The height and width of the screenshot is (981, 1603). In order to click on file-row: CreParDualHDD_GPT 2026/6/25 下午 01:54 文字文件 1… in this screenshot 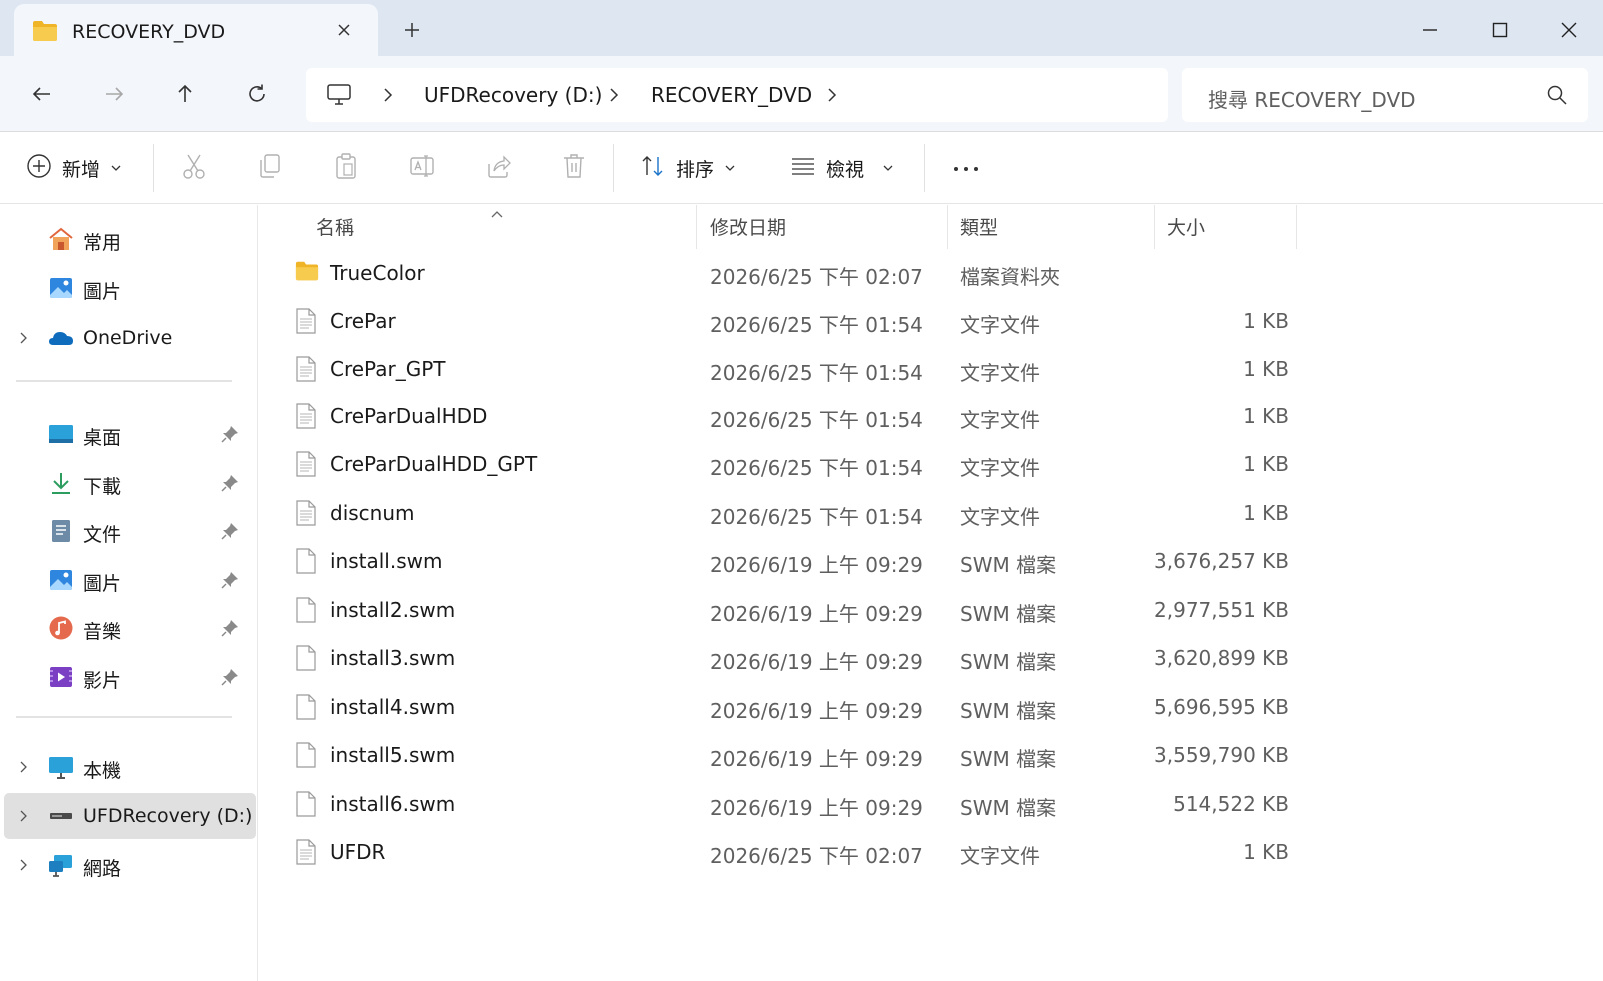, I will do `click(931, 464)`.